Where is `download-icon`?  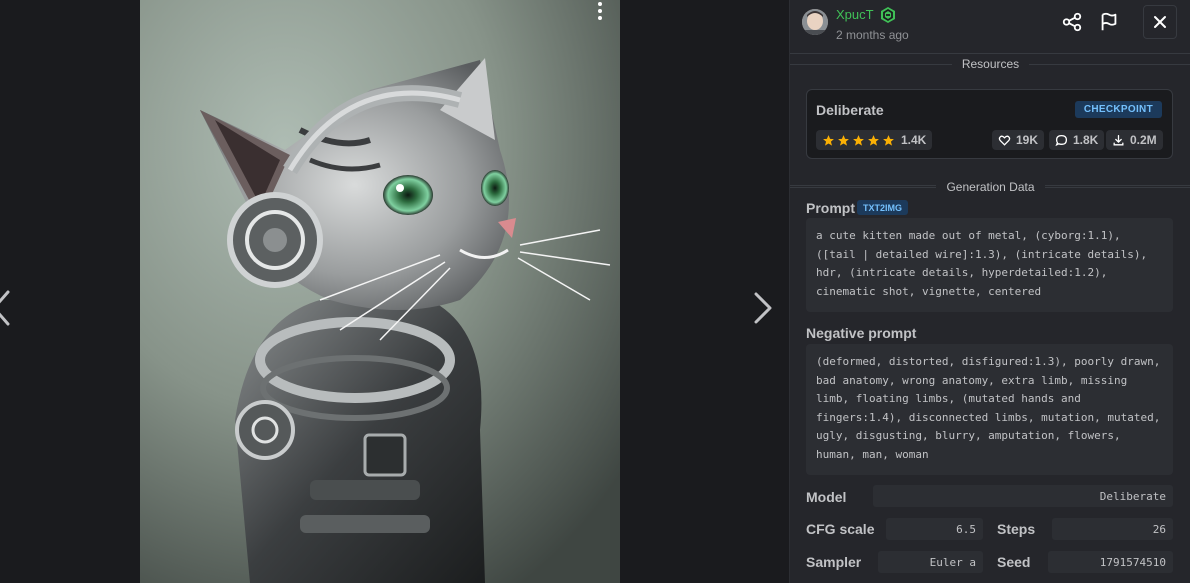
download-icon is located at coordinates (1118, 139).